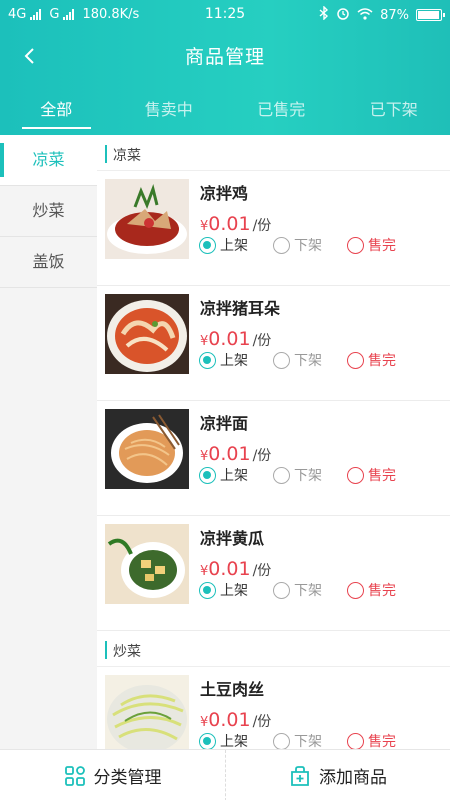 The width and height of the screenshot is (450, 800). Describe the element at coordinates (273, 458) in the screenshot. I see `product-item: 凉拌面 ¥0.01/份 上架 下架 售完` at that location.